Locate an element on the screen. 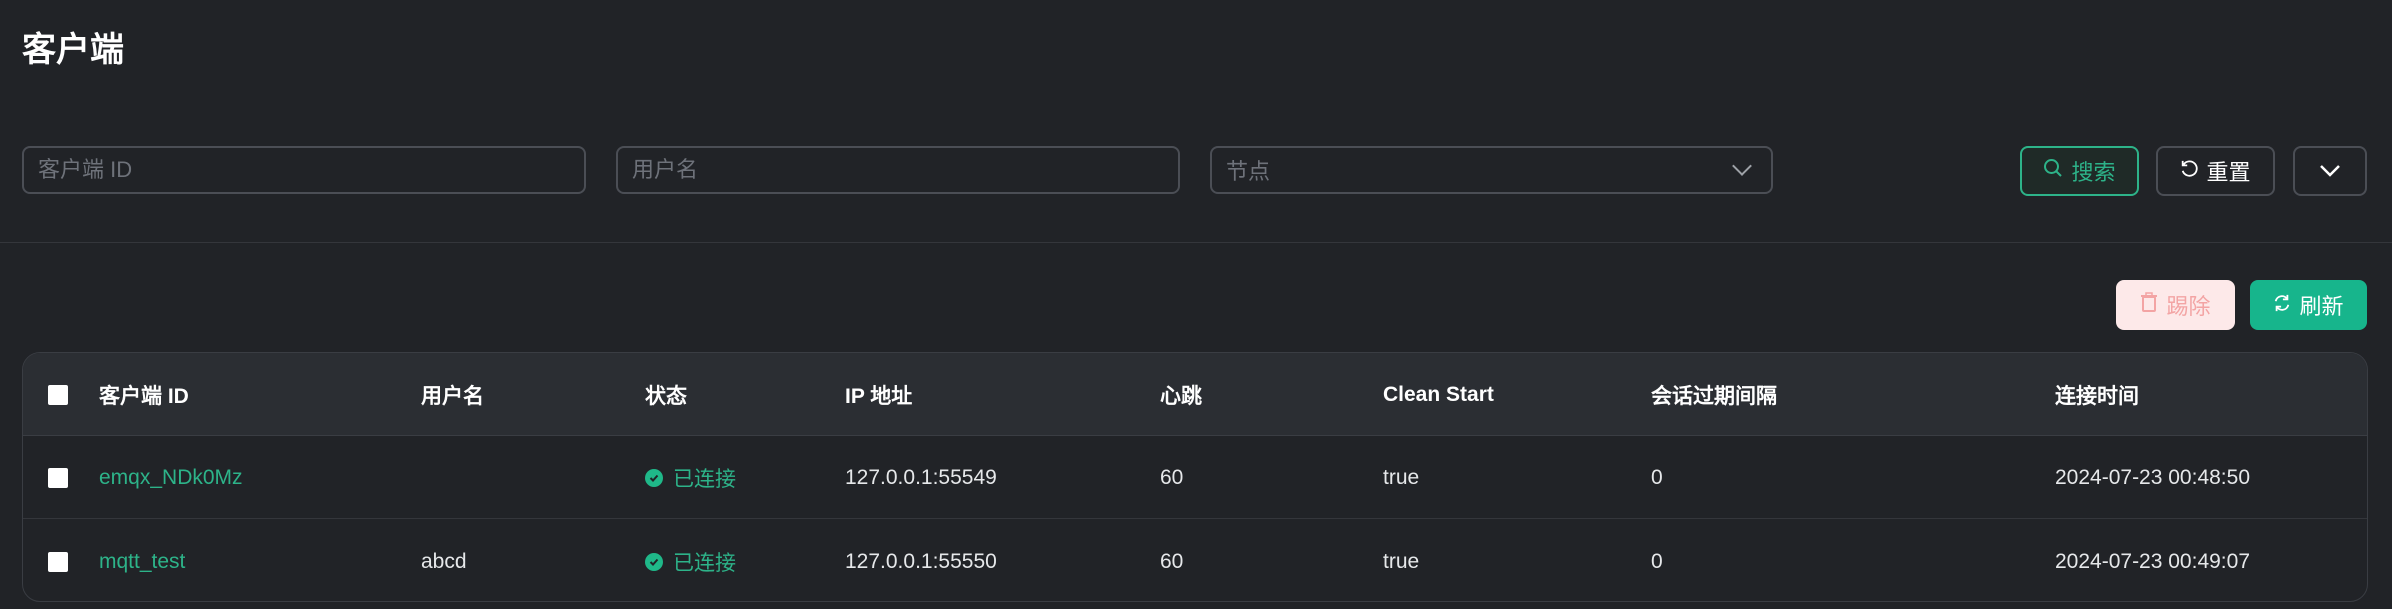  ip-cell: 127.0.0.1:55550 is located at coordinates (921, 561).